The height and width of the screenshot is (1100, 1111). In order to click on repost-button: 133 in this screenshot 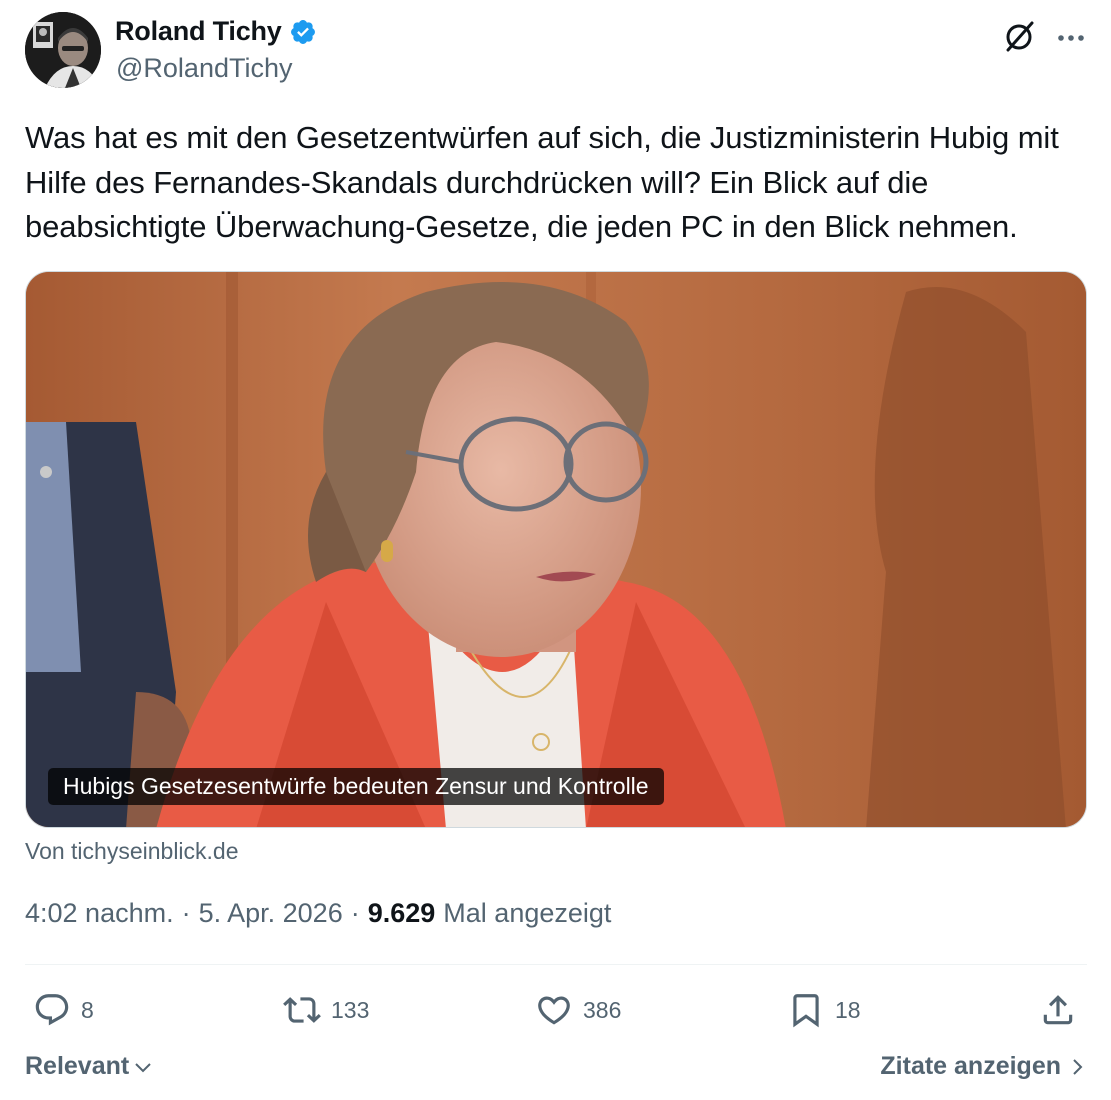, I will do `click(326, 1010)`.